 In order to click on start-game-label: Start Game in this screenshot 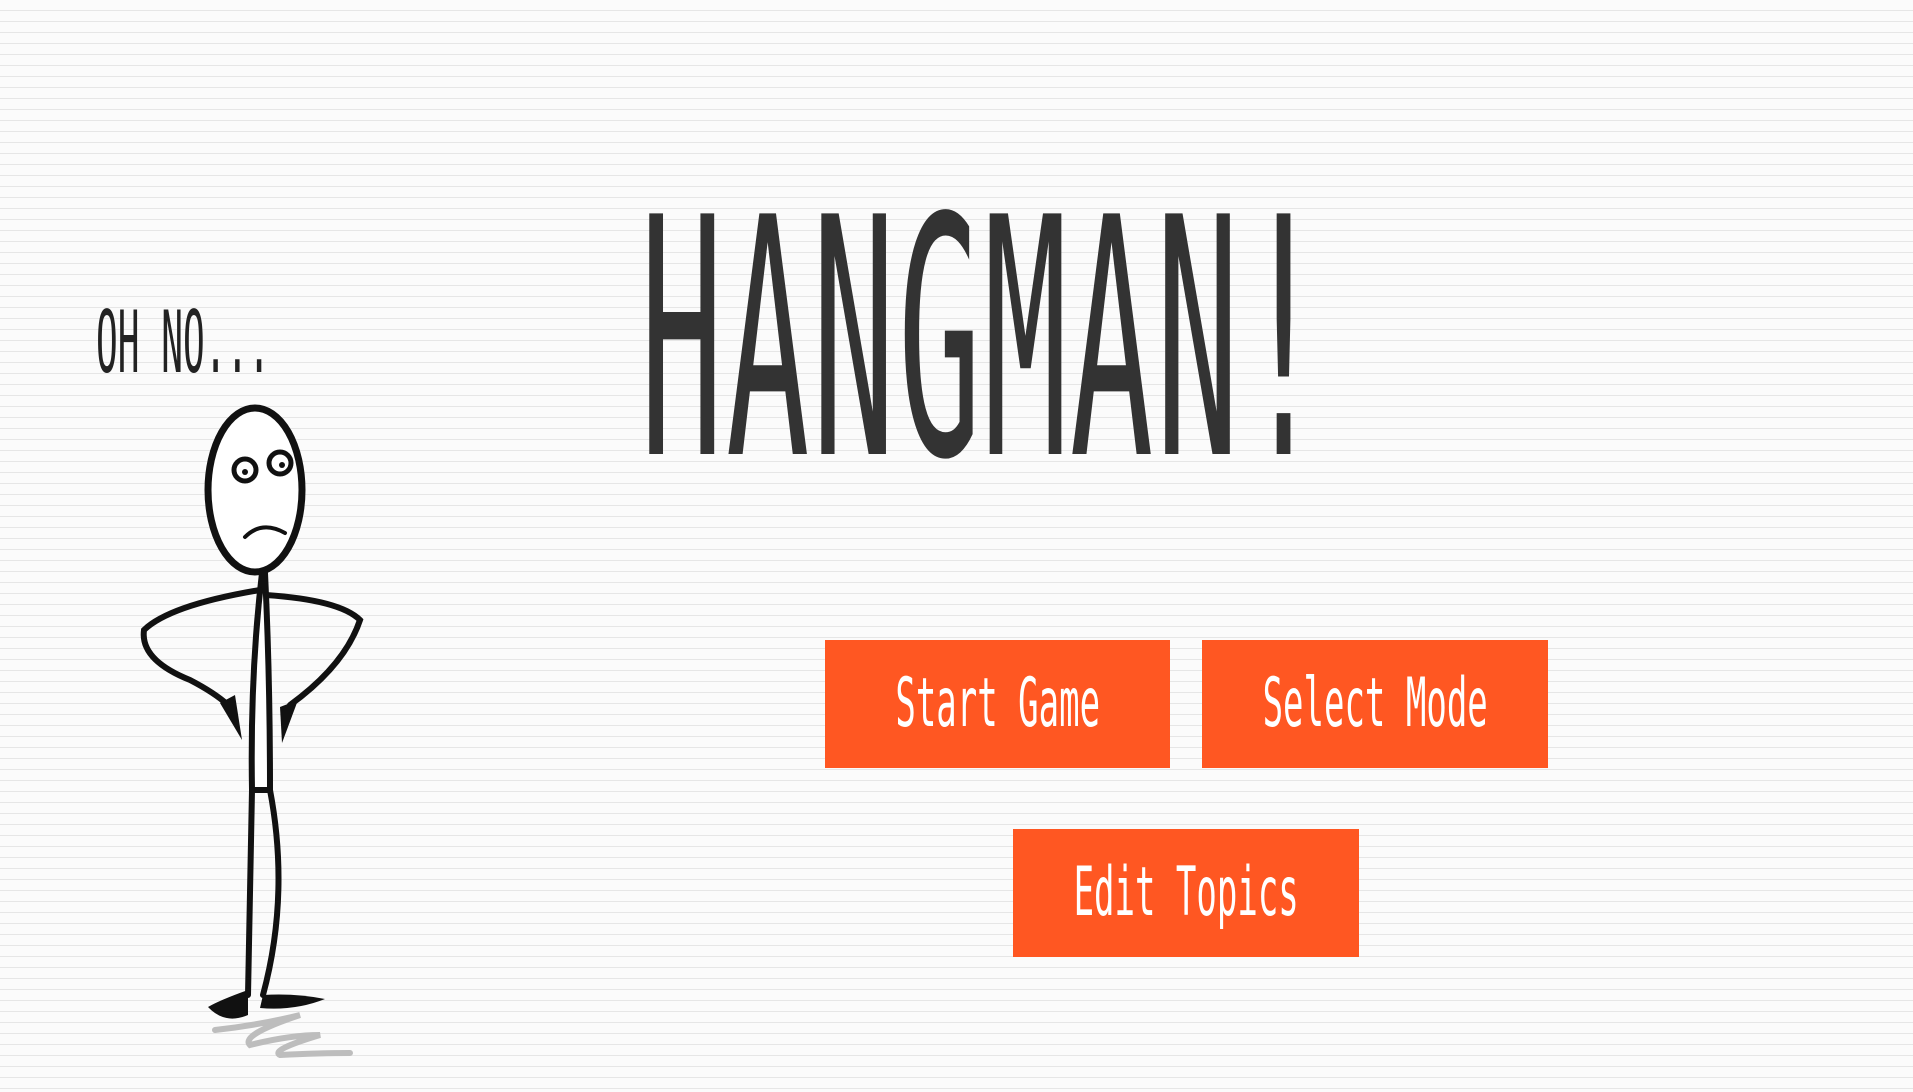, I will do `click(997, 703)`.